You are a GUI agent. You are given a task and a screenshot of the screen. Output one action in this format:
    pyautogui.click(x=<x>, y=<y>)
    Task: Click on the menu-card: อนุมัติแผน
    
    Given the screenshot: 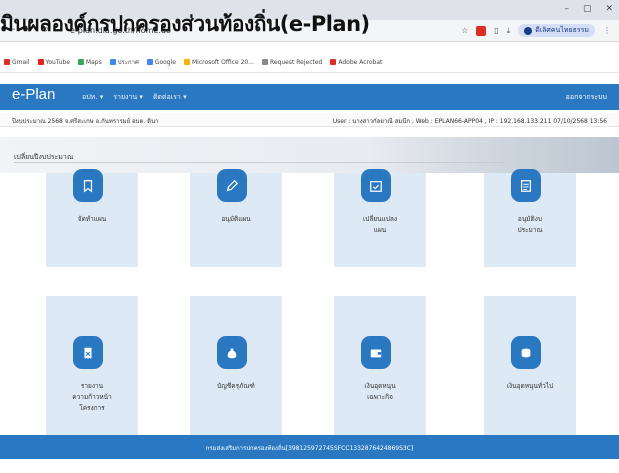 What is the action you would take?
    pyautogui.click(x=236, y=218)
    